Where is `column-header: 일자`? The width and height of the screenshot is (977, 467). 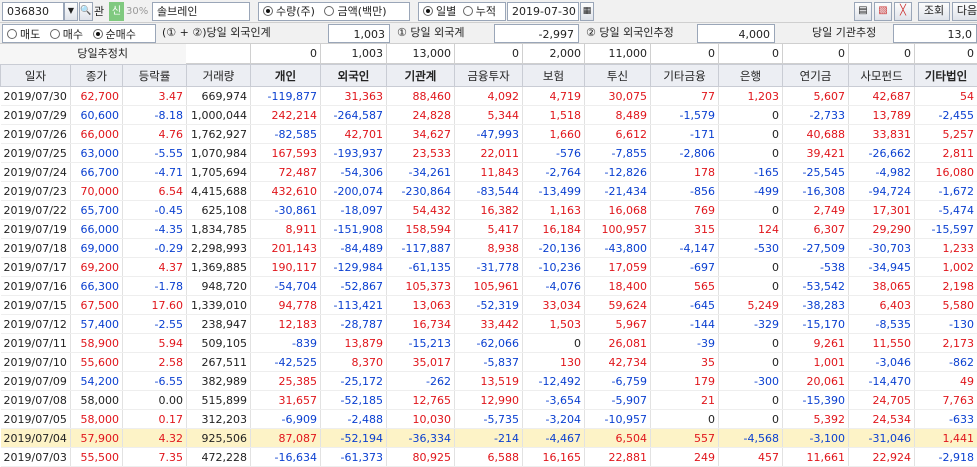 column-header: 일자 is located at coordinates (36, 76).